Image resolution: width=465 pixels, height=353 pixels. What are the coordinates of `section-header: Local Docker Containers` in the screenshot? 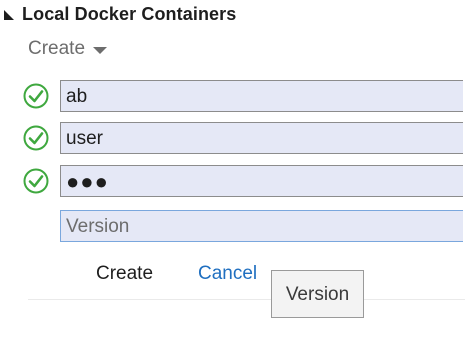 It's located at (120, 14).